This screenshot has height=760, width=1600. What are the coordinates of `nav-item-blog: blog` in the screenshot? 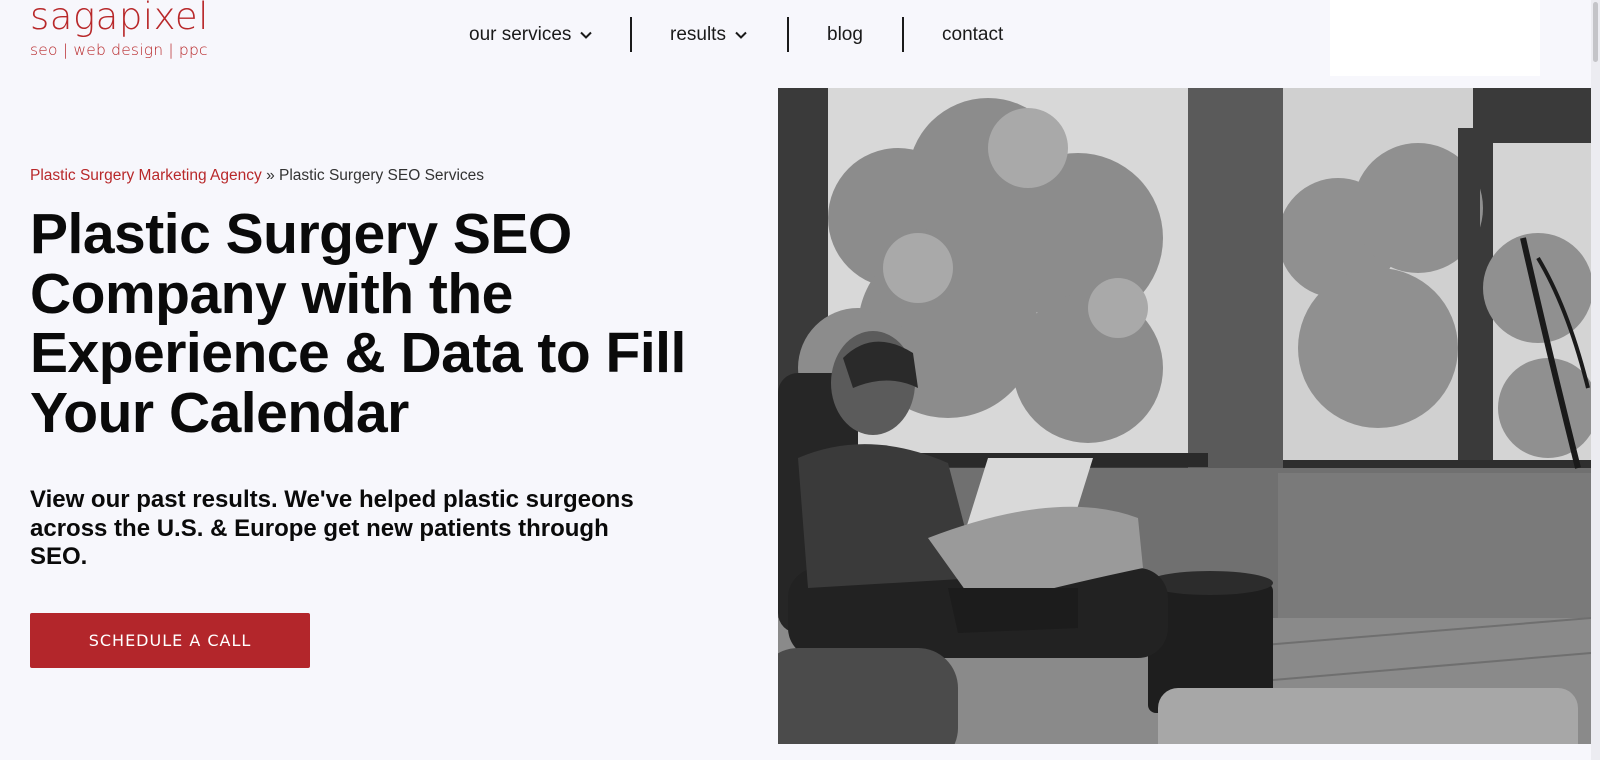 It's located at (845, 35).